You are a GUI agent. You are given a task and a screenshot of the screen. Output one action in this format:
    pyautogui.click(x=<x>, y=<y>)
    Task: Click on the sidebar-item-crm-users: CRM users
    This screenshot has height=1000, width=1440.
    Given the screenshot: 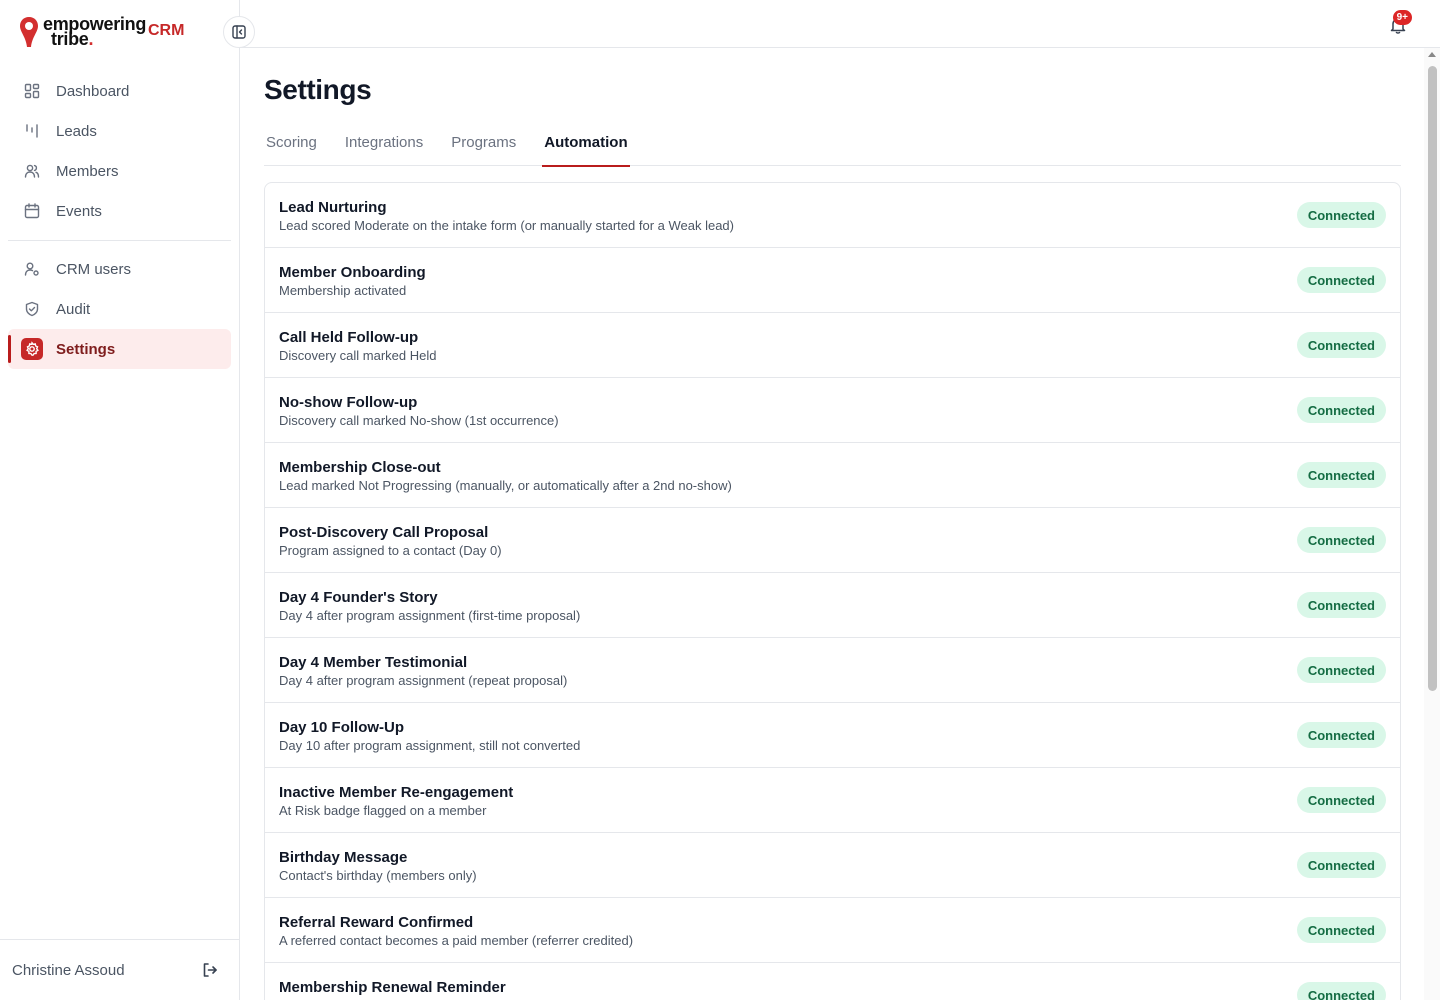 What is the action you would take?
    pyautogui.click(x=119, y=269)
    